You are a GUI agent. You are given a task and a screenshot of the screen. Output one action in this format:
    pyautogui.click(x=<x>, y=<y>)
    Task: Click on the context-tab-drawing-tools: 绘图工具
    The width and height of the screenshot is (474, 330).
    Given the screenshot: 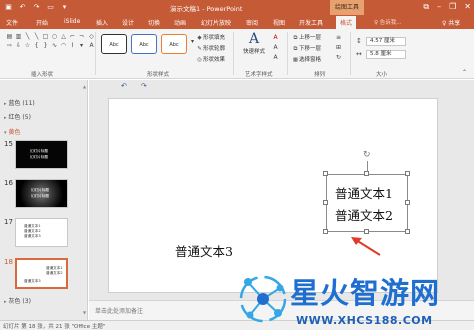 What is the action you would take?
    pyautogui.click(x=347, y=7)
    